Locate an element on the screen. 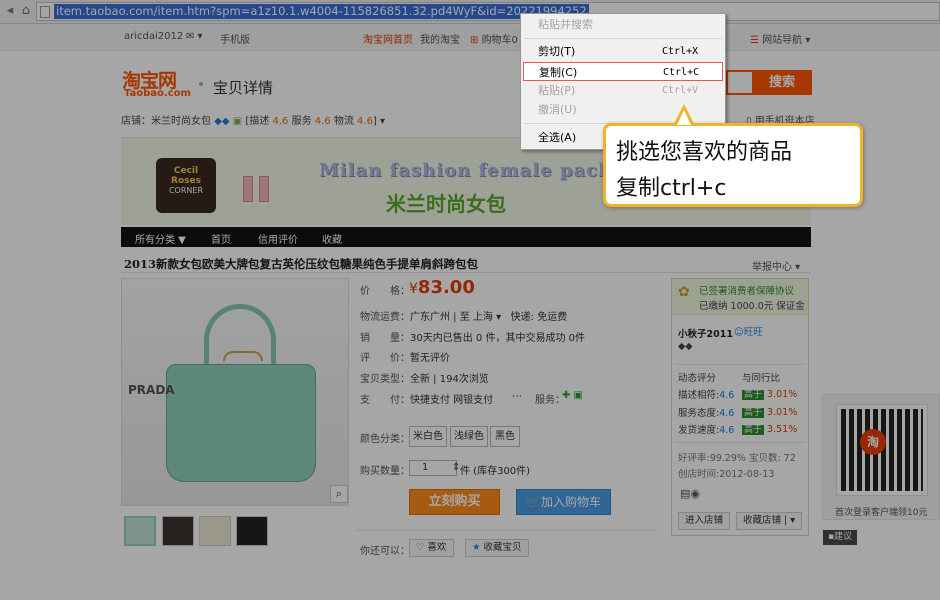  callout-line-1: 挑选您喜欢的商品 is located at coordinates (704, 152).